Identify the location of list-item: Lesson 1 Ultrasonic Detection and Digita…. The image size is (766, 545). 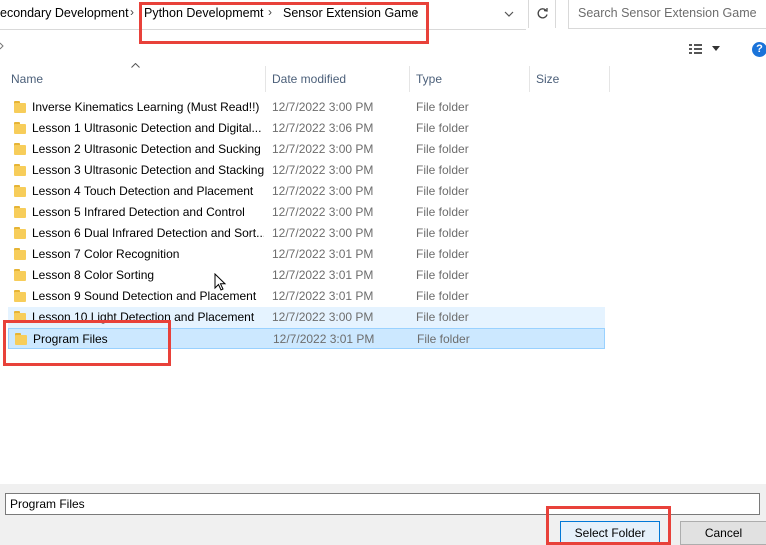
(306, 128).